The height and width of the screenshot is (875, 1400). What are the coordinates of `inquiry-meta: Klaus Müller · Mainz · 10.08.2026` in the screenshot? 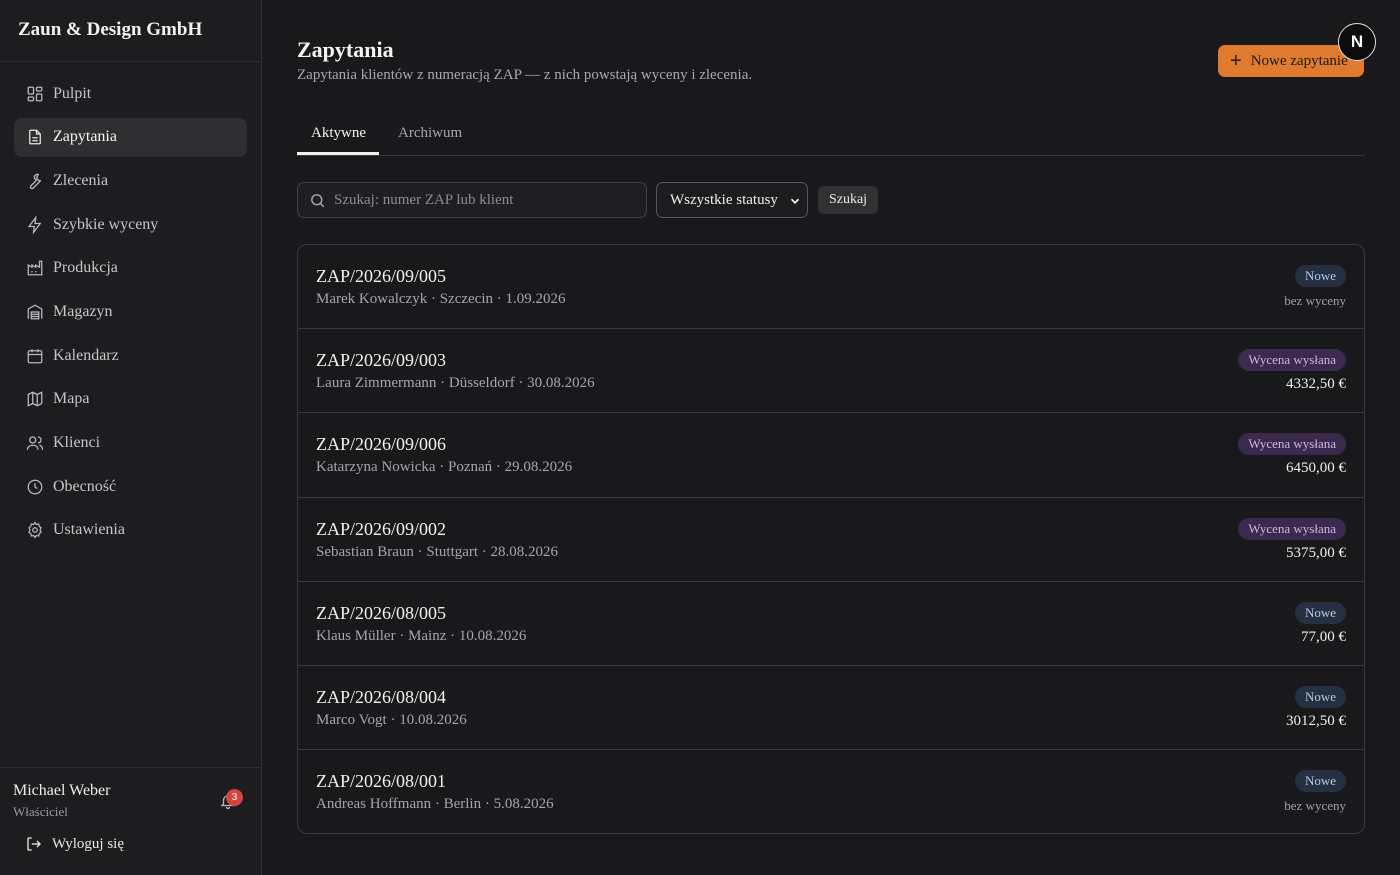 It's located at (421, 635).